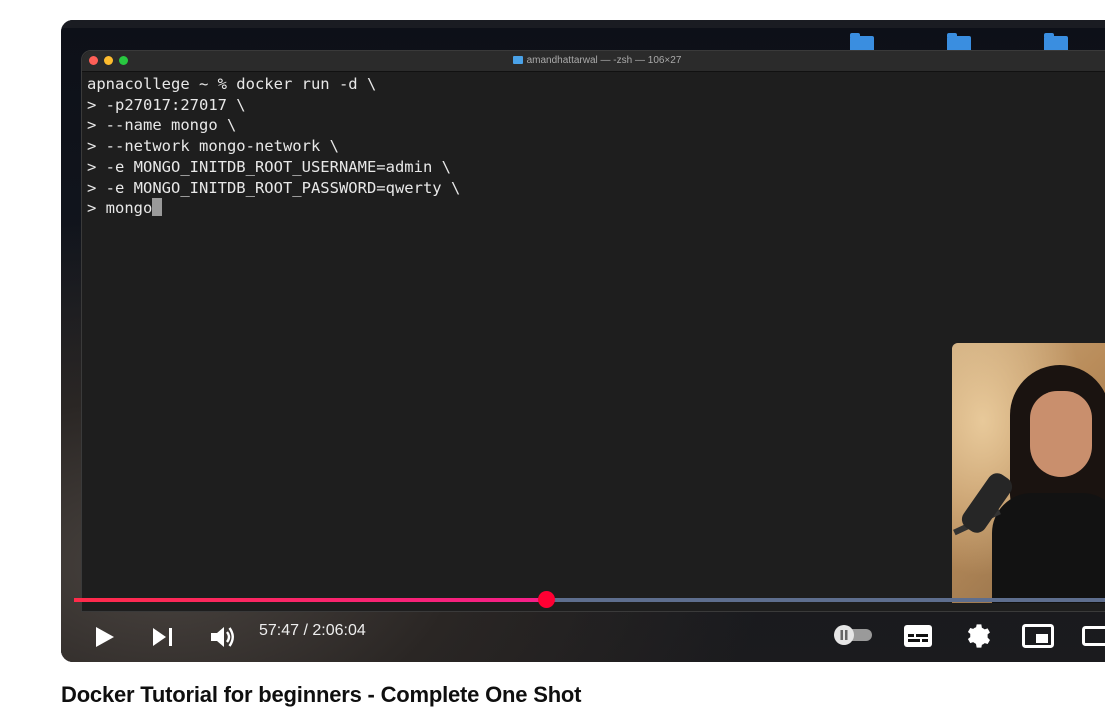 This screenshot has height=717, width=1105. I want to click on play-icon, so click(104, 637).